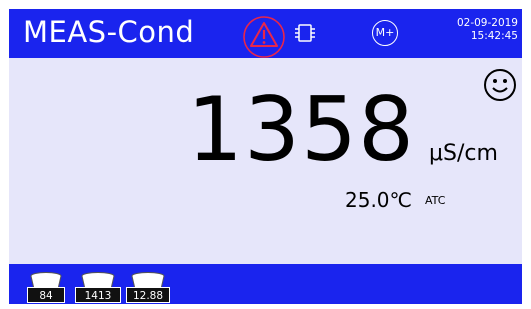 The height and width of the screenshot is (309, 531). What do you see at coordinates (301, 129) in the screenshot?
I see `conductivity-value: 1358` at bounding box center [301, 129].